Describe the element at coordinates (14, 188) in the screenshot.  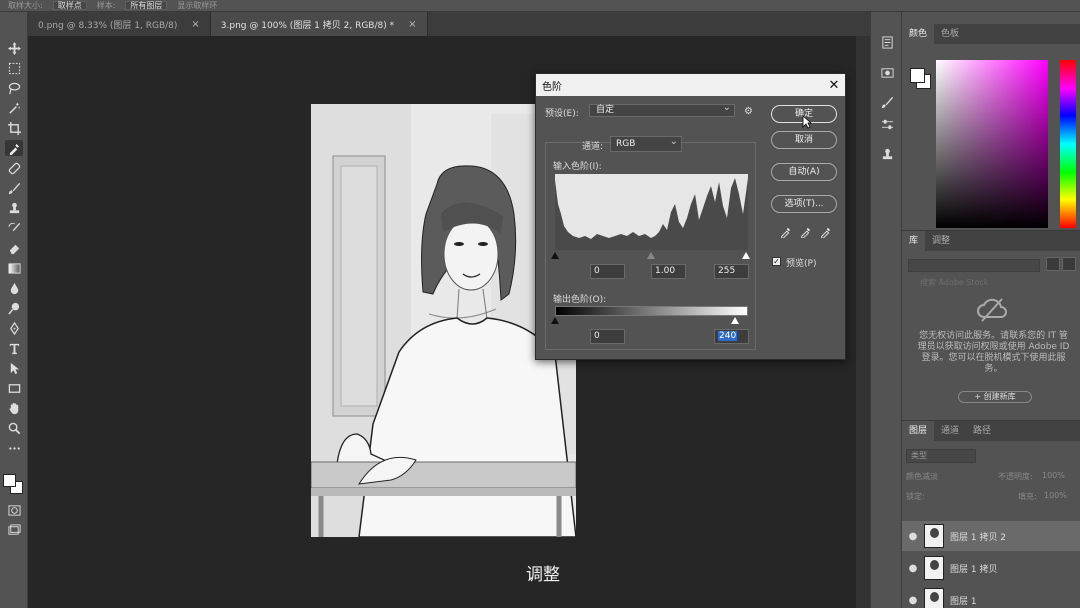
I see `brush-tool-icon` at that location.